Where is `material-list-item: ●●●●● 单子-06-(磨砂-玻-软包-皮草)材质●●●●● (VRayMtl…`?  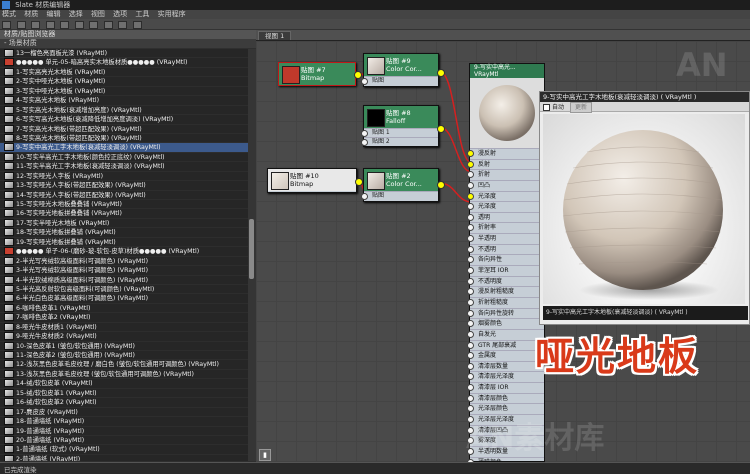 material-list-item: ●●●●● 单子-06-(磨砂-玻-软包-皮草)材质●●●●● (VRayMtl… is located at coordinates (124, 252).